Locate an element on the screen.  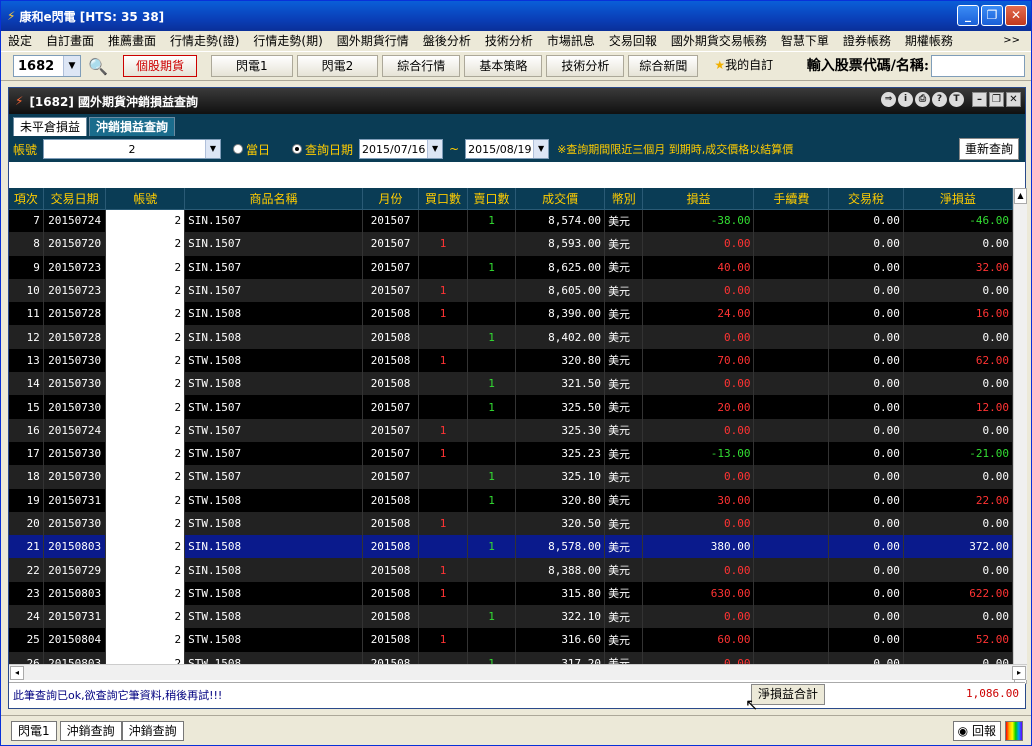
date-to-select: 2015/08/19 ▼ is located at coordinates (507, 149).